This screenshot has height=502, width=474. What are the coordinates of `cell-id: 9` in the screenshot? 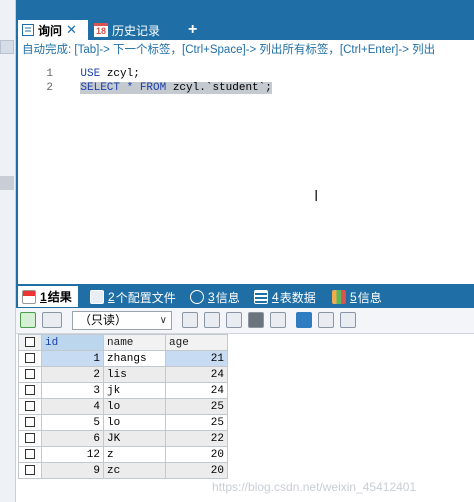 It's located at (72, 470).